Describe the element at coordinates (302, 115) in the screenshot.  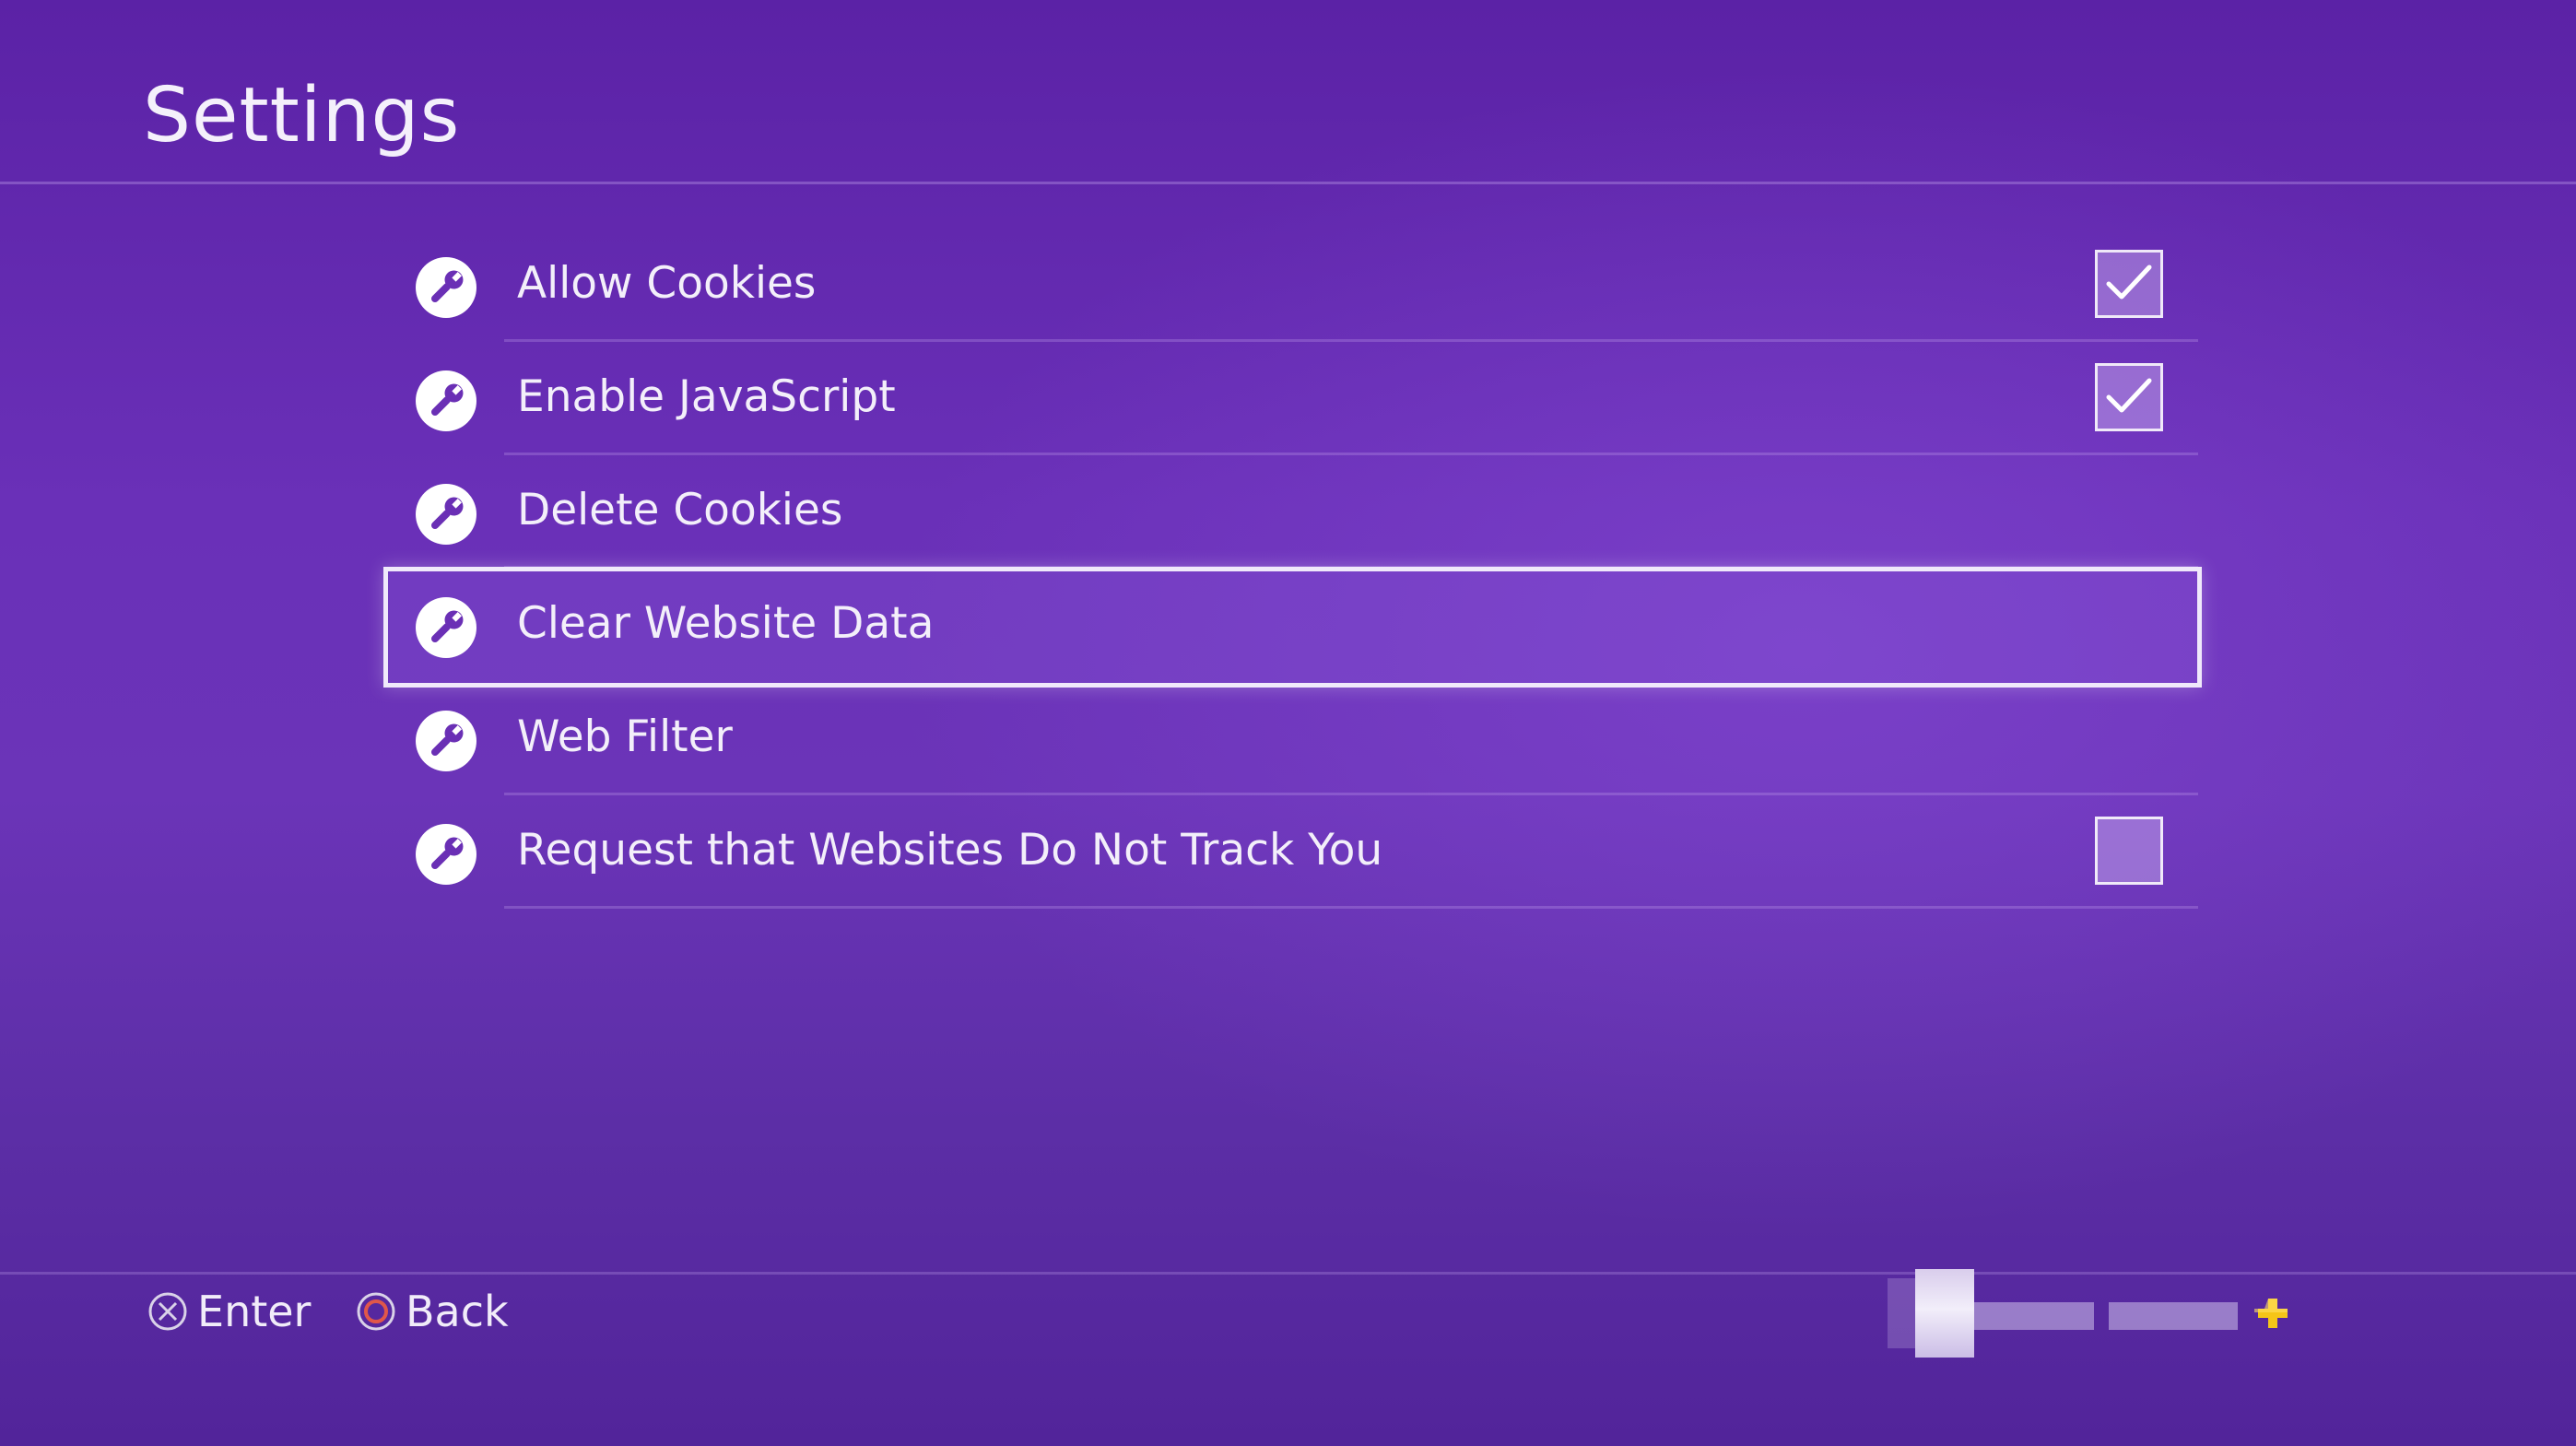
I see `page-title: Settings` at that location.